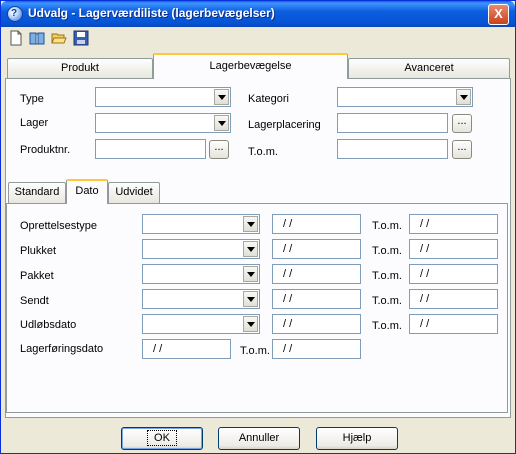  I want to click on toolbar, so click(55, 38).